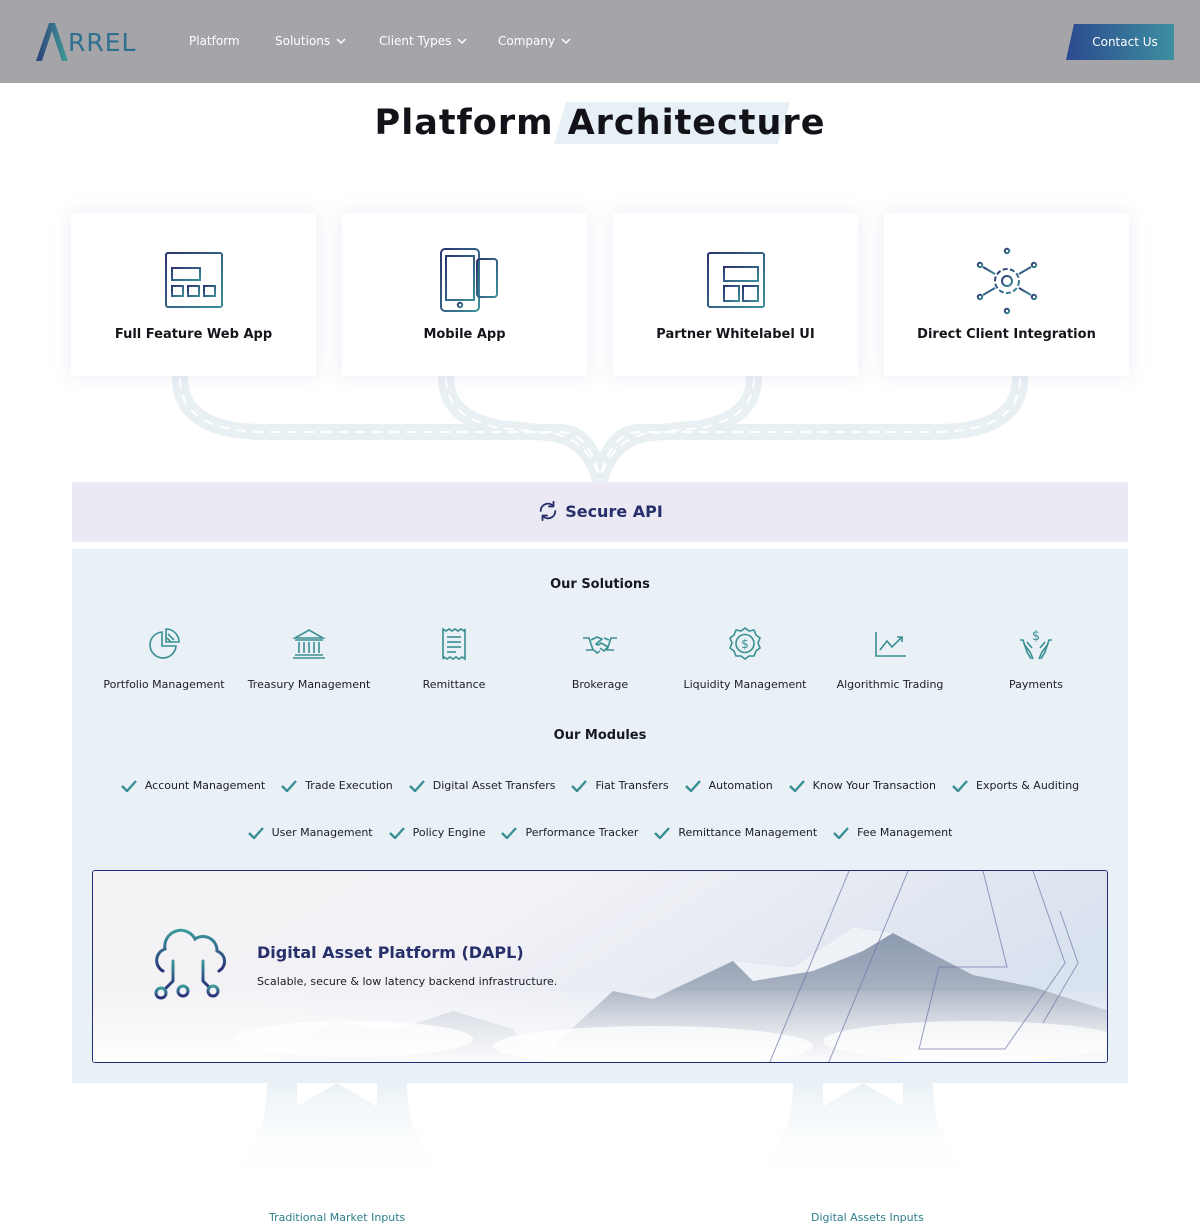  I want to click on module-label: Performance Tracker, so click(582, 832).